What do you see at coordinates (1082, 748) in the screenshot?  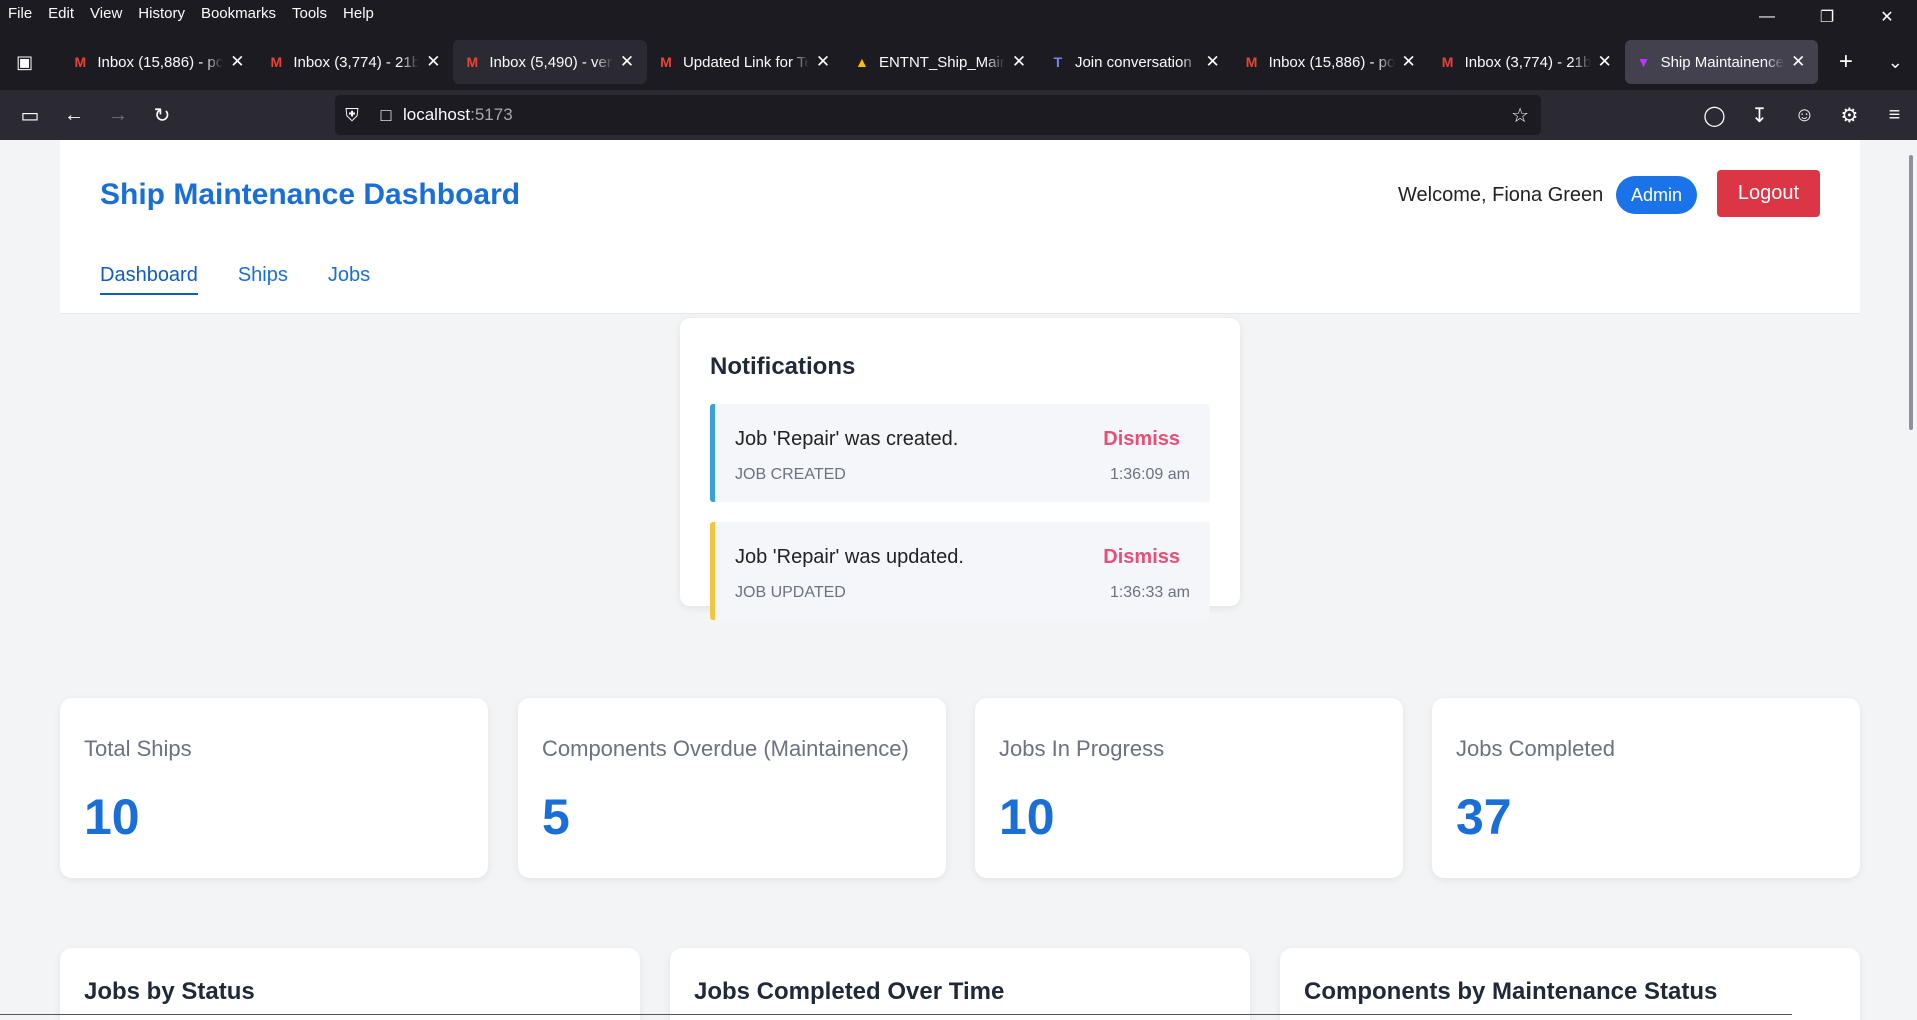 I see `stat-label: Jobs In Progress` at bounding box center [1082, 748].